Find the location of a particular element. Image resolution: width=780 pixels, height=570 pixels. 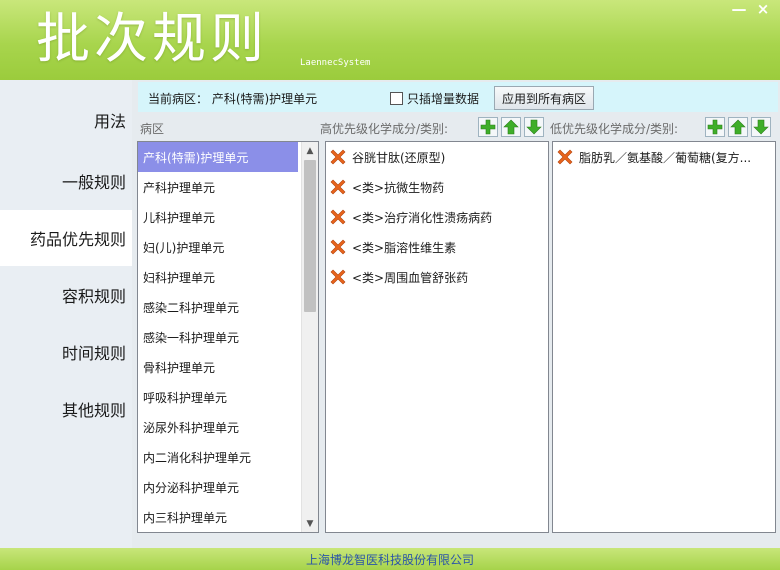

close-button: × is located at coordinates (763, 9).